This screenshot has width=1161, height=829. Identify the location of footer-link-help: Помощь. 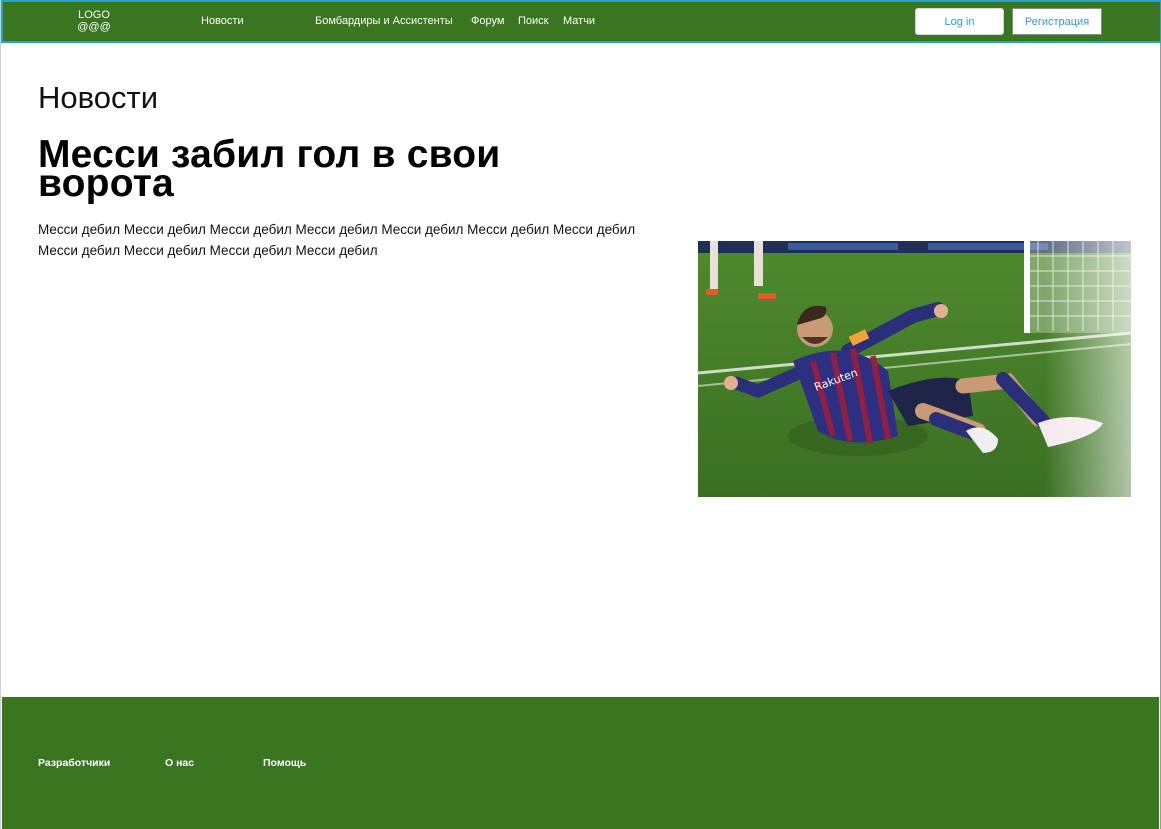
(284, 763).